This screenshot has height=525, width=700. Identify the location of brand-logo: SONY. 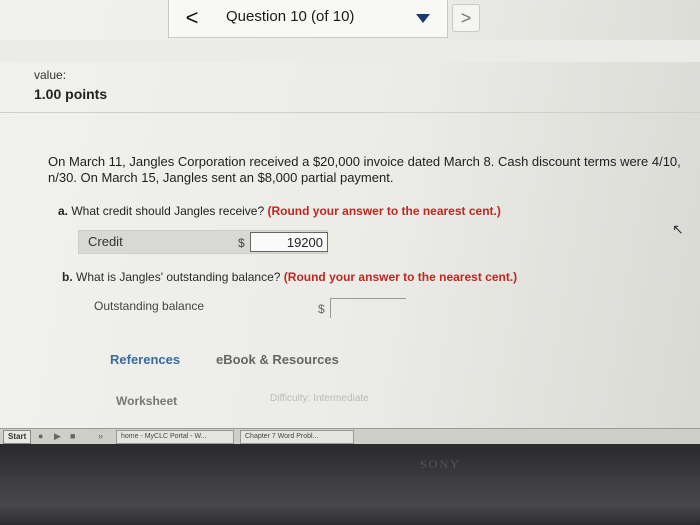
(440, 464).